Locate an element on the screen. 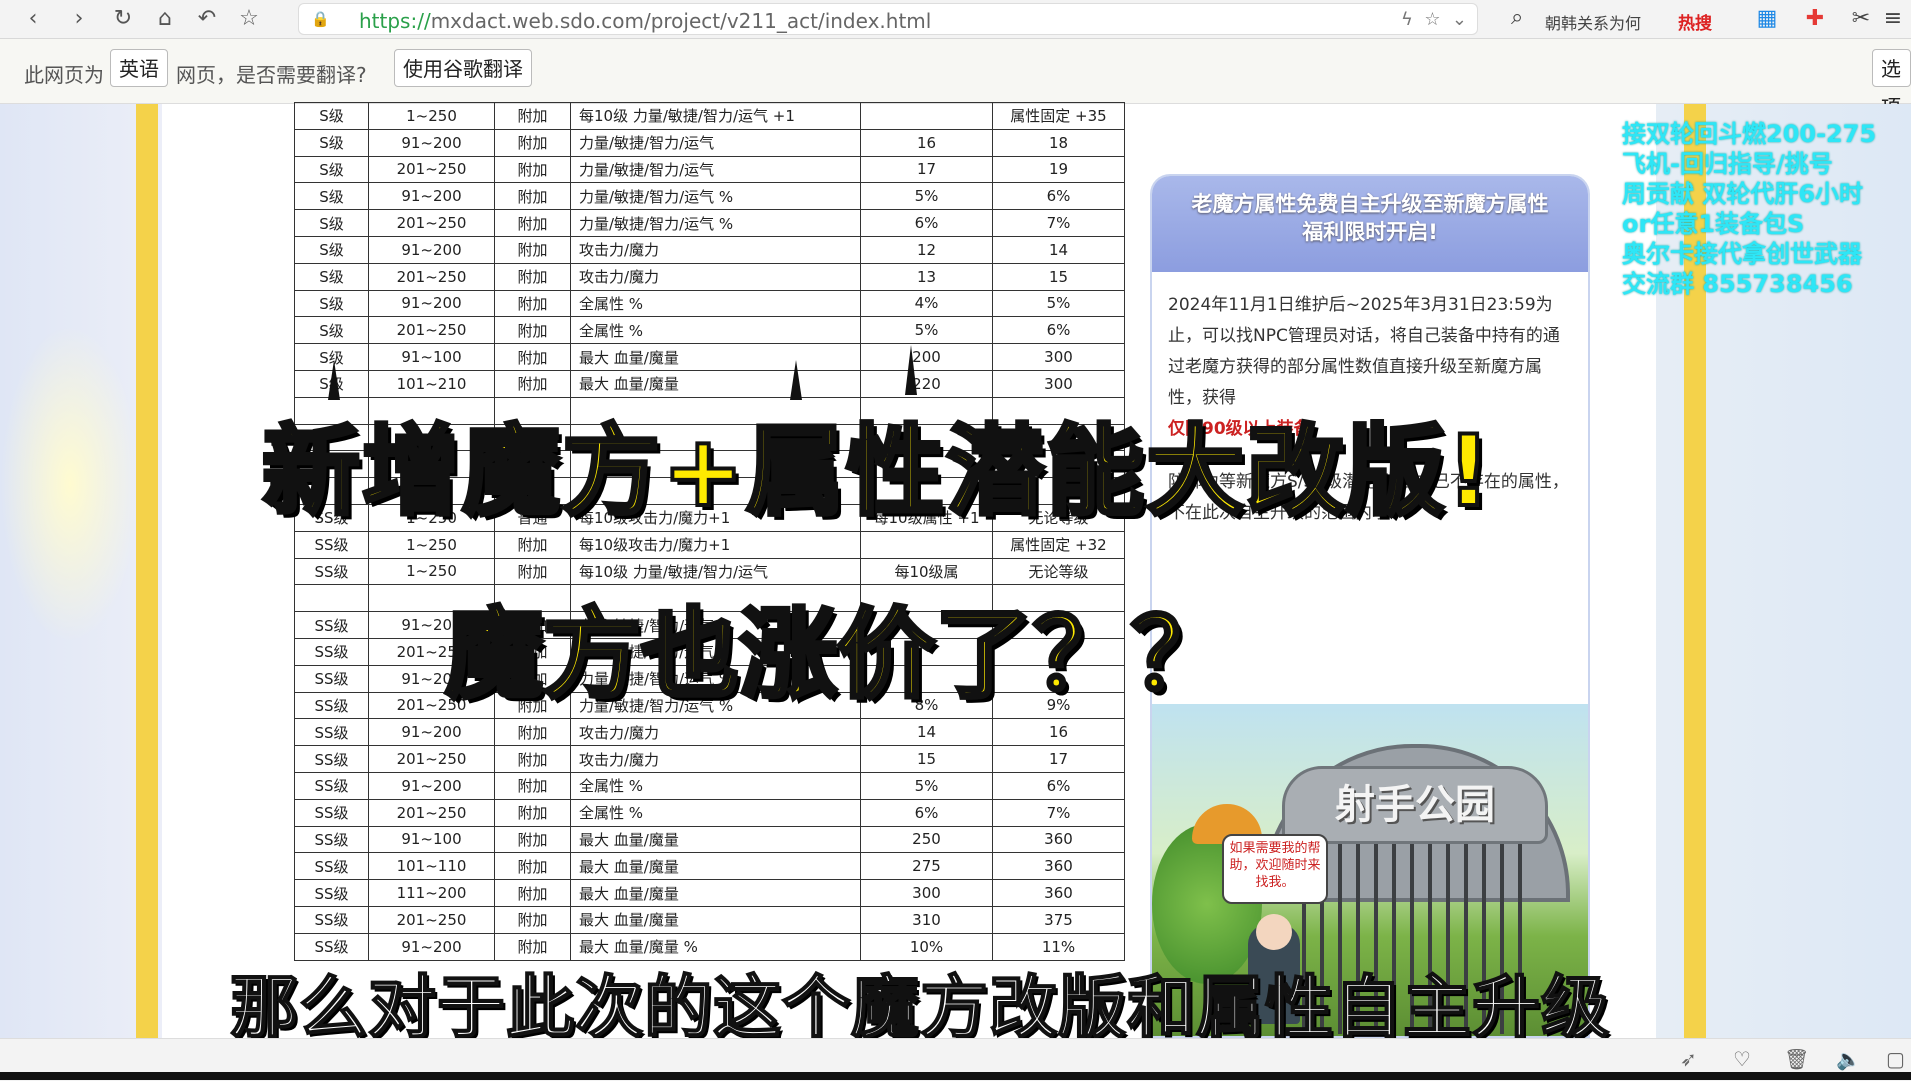  table-row: S级 201~250 附加 力量/敏捷/智力/运气 % 6% 7% is located at coordinates (709, 223).